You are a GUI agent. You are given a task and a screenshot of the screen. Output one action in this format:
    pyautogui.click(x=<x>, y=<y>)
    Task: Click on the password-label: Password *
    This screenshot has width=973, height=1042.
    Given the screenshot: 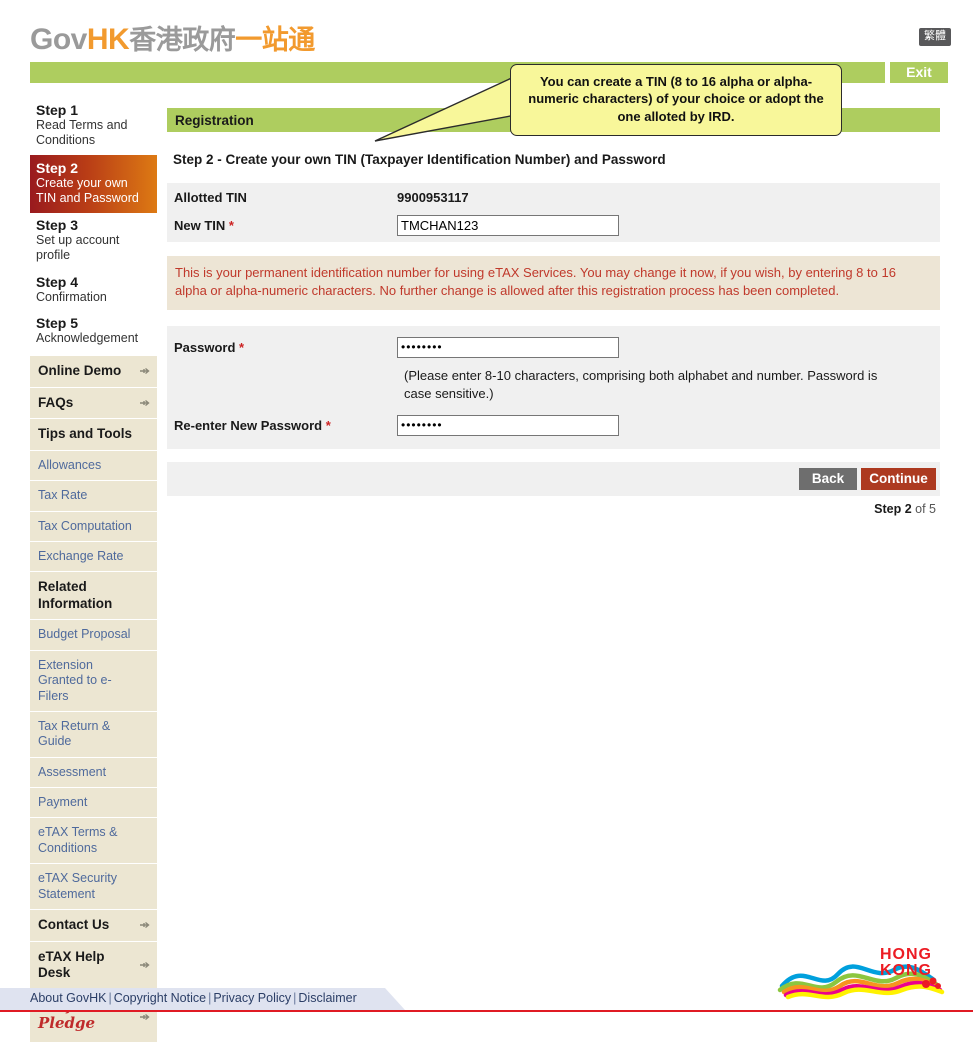 What is the action you would take?
    pyautogui.click(x=282, y=347)
    